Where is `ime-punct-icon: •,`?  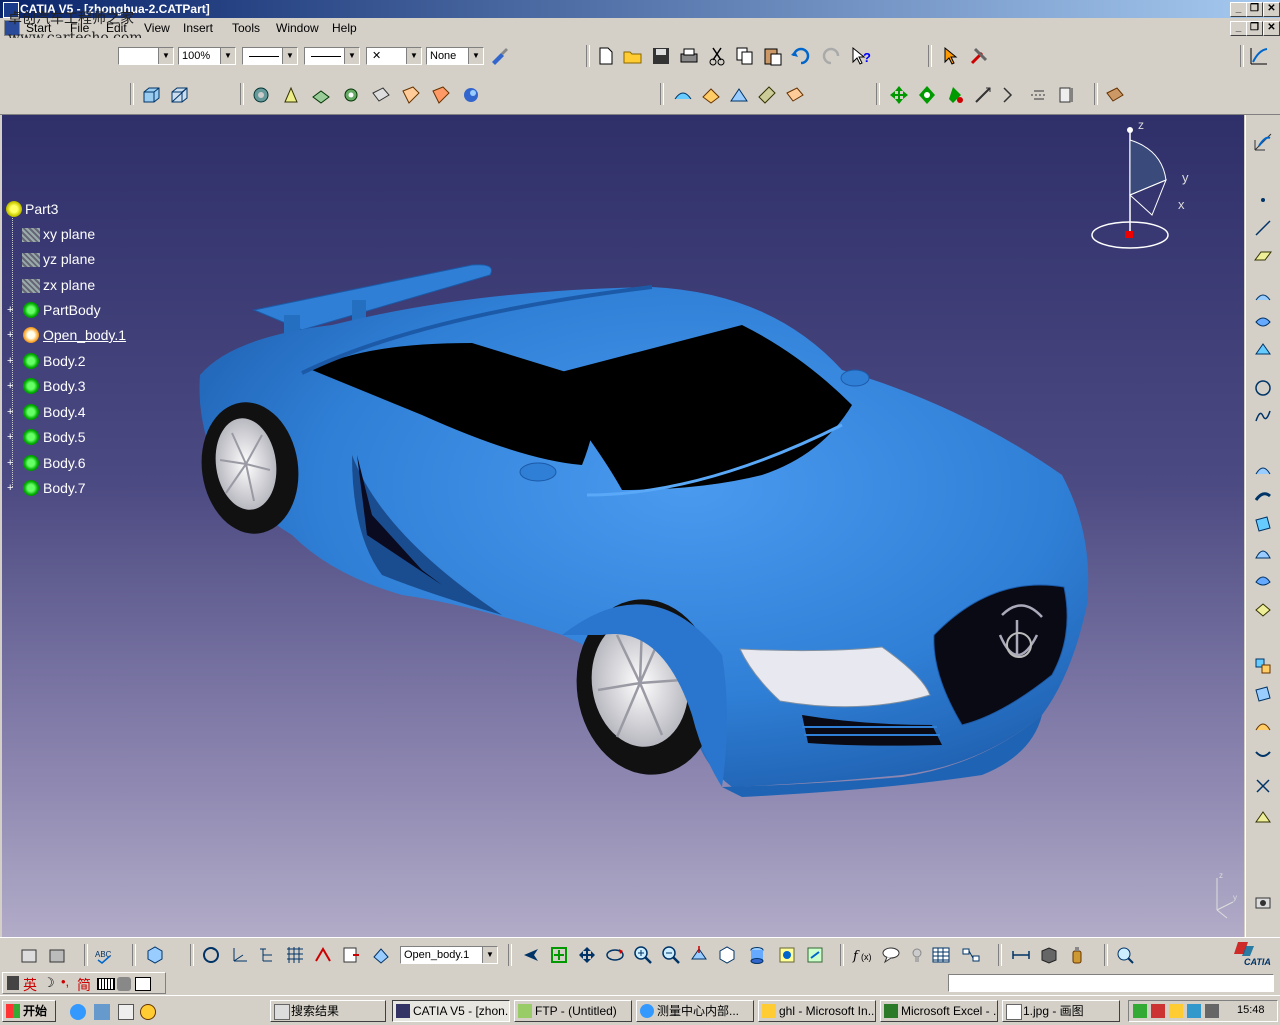
ime-punct-icon: •, is located at coordinates (65, 981).